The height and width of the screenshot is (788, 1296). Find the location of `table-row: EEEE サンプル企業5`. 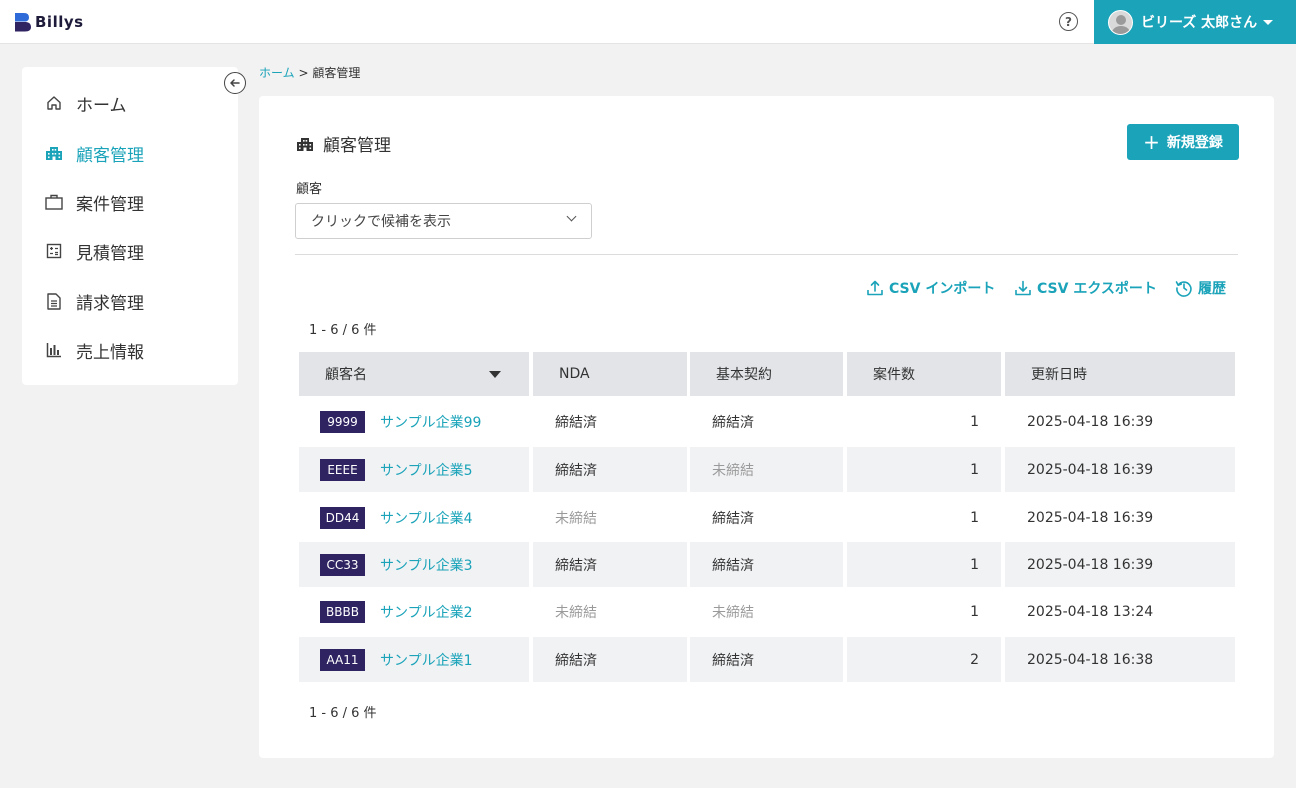

table-row: EEEE サンプル企業5 is located at coordinates (414, 469).